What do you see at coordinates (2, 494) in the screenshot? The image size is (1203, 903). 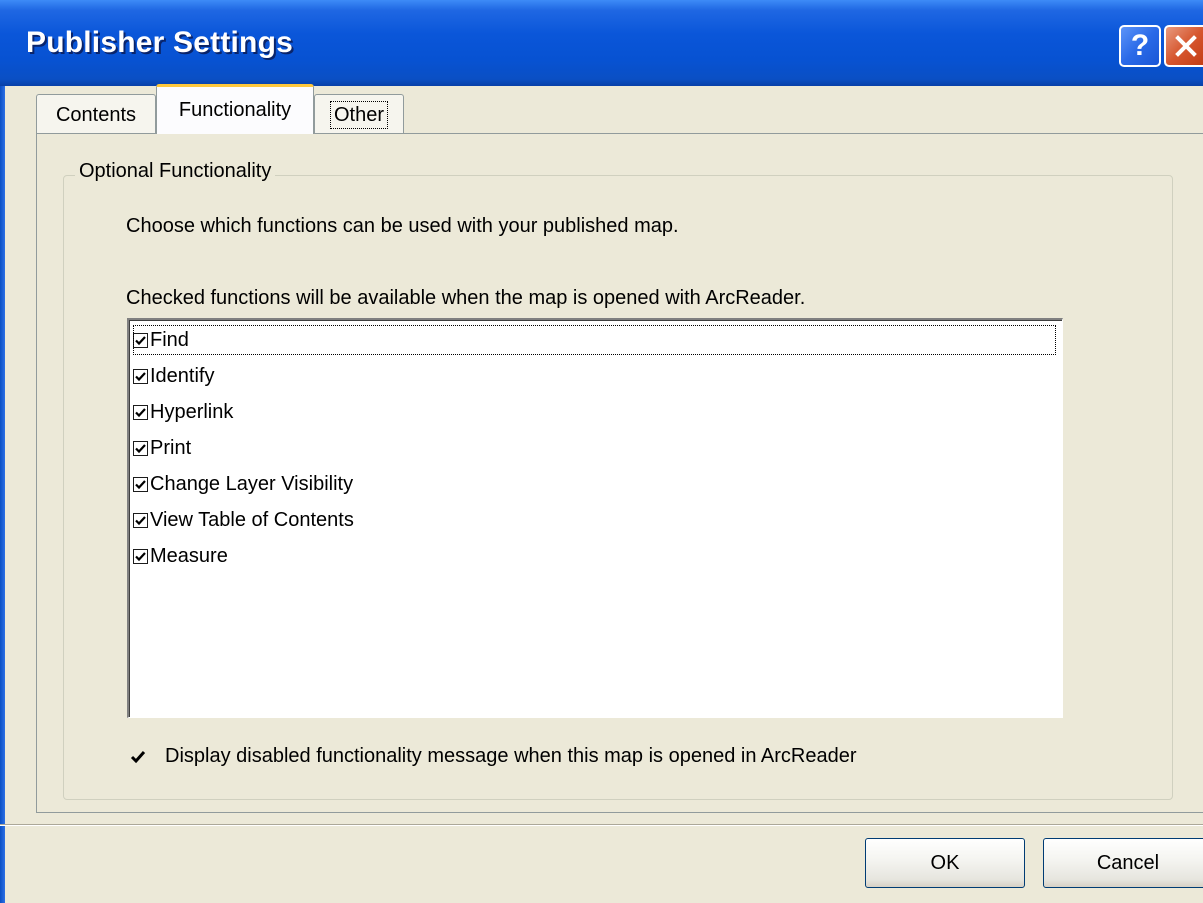 I see `window-border` at bounding box center [2, 494].